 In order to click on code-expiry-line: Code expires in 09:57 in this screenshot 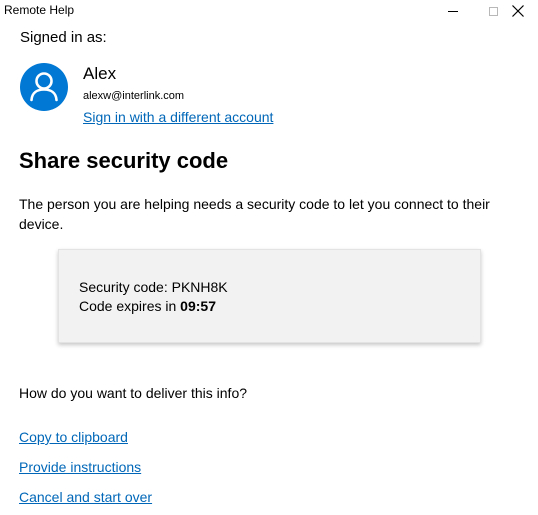, I will do `click(147, 306)`.